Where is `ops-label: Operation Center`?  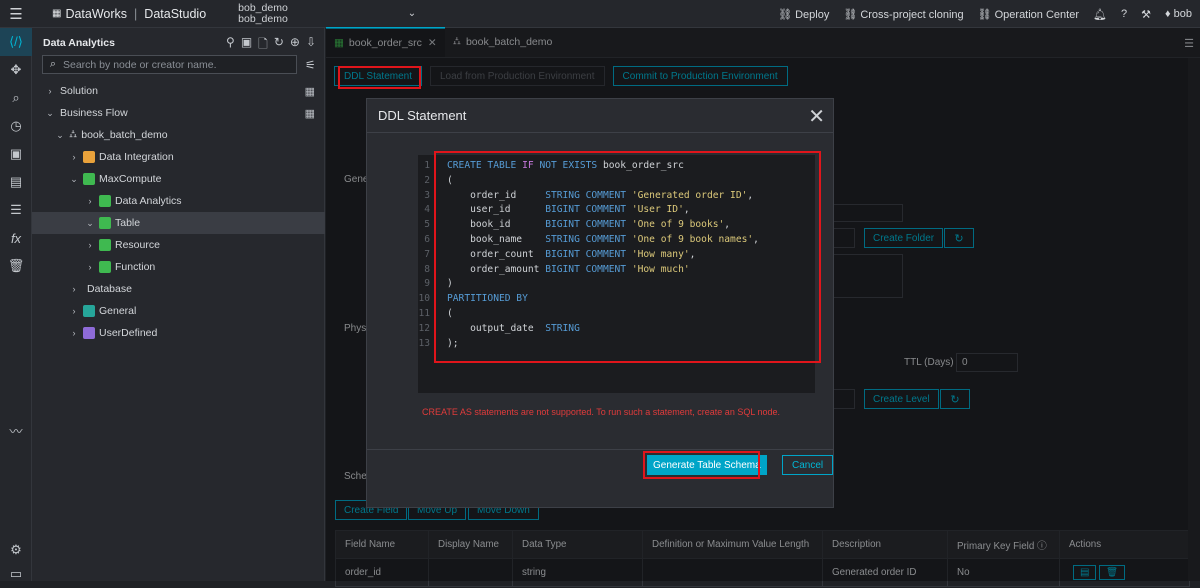
ops-label: Operation Center is located at coordinates (1036, 14).